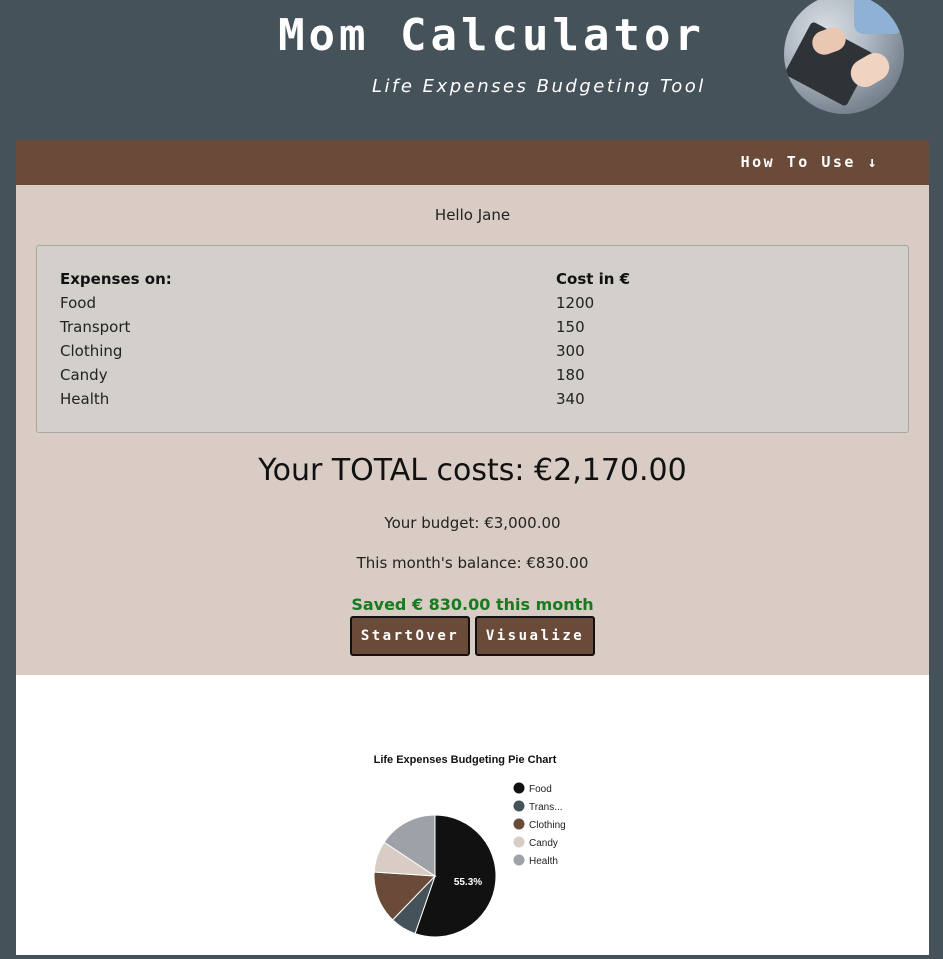 The height and width of the screenshot is (959, 943). What do you see at coordinates (470, 354) in the screenshot?
I see `table-row: Clothing 300` at bounding box center [470, 354].